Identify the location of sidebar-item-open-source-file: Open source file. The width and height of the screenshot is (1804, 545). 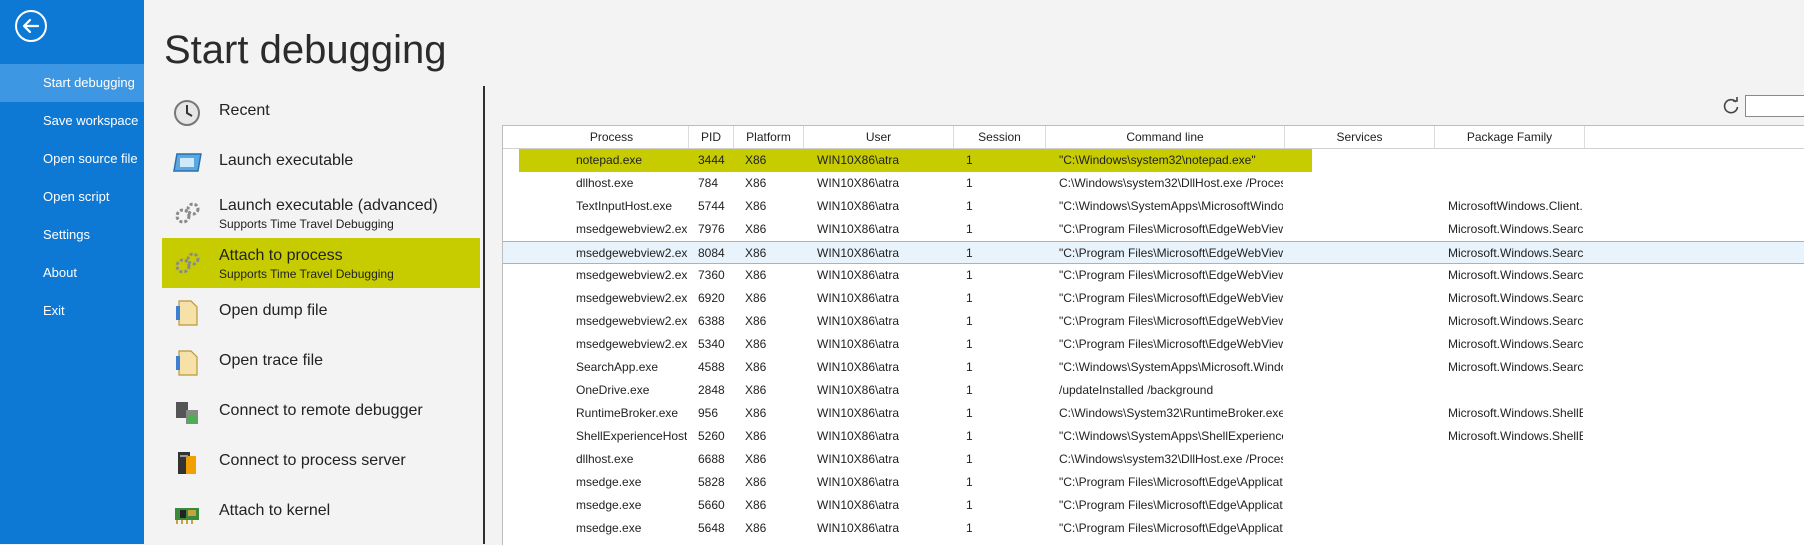
(72, 159).